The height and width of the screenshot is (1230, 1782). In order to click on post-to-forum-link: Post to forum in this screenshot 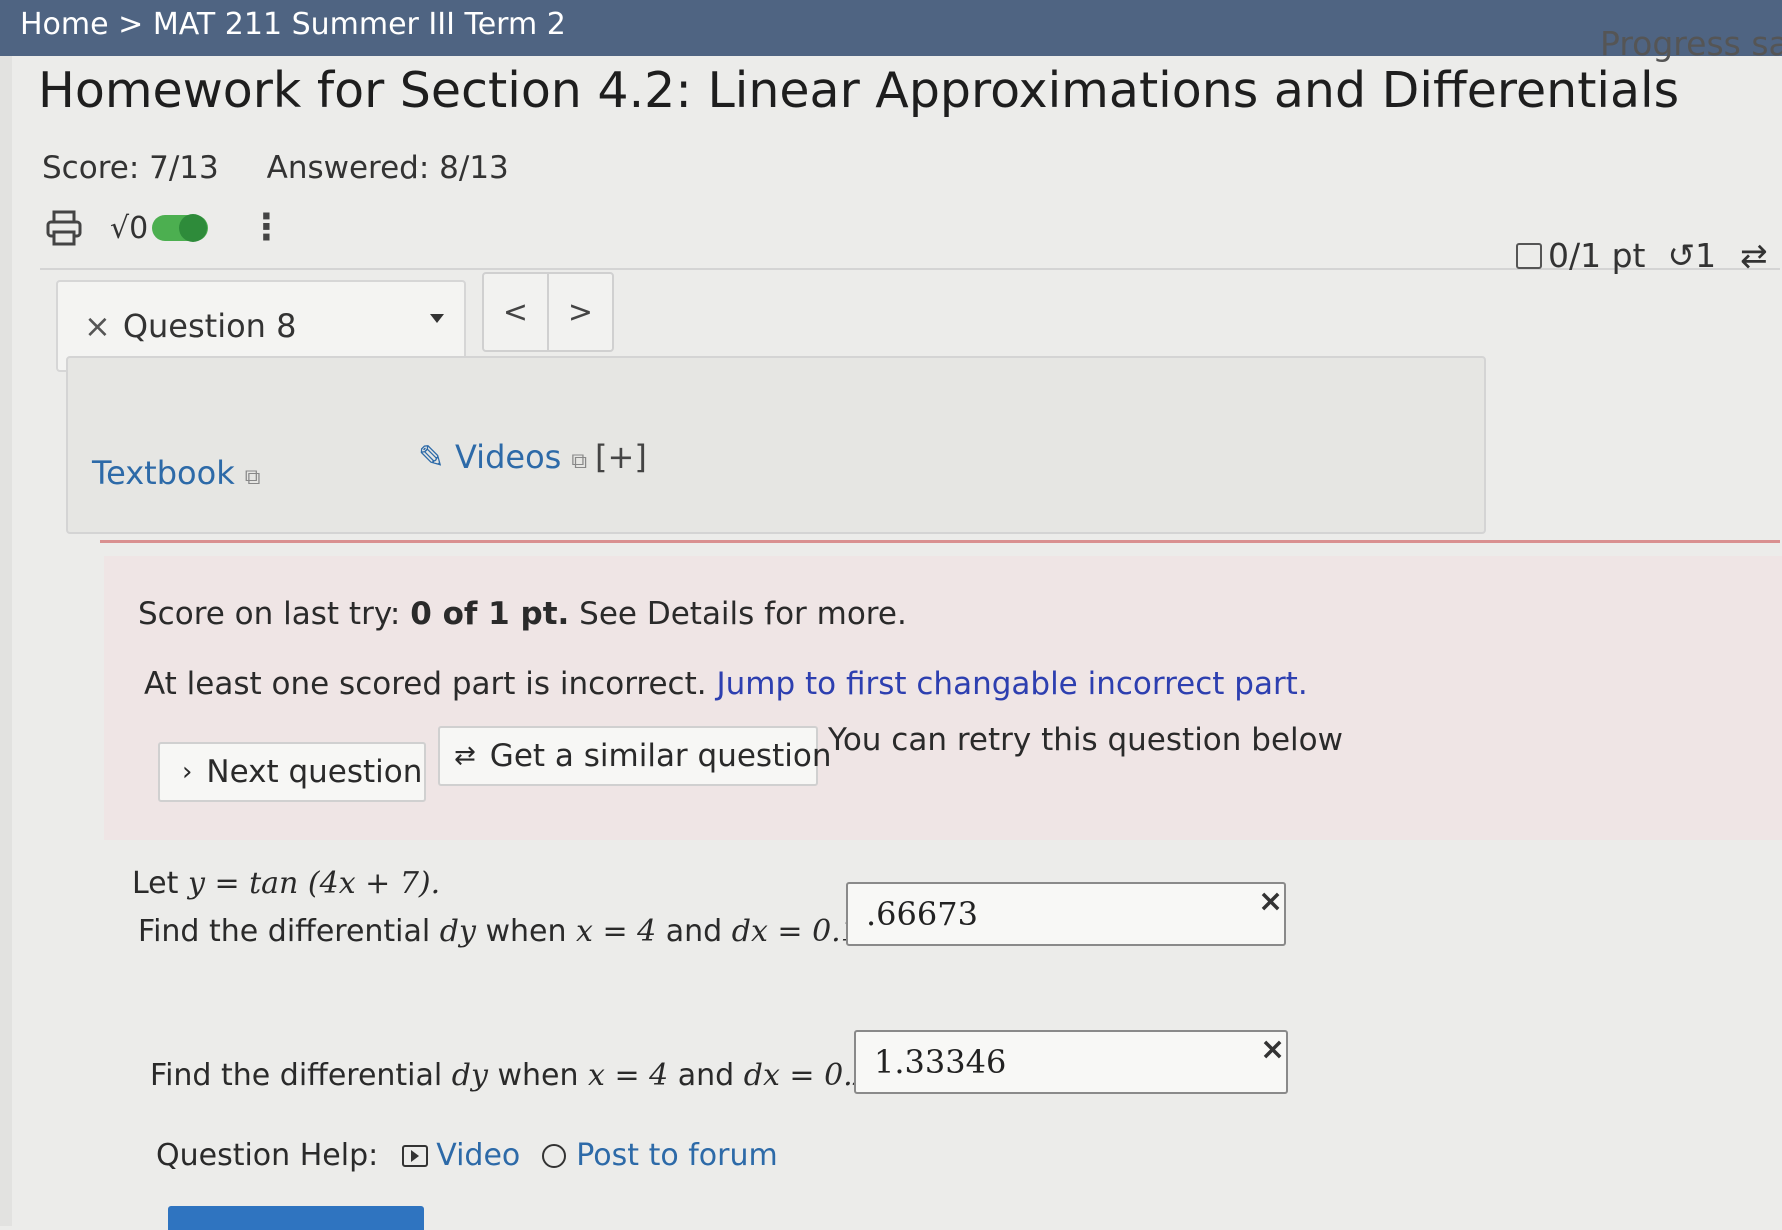, I will do `click(676, 1155)`.